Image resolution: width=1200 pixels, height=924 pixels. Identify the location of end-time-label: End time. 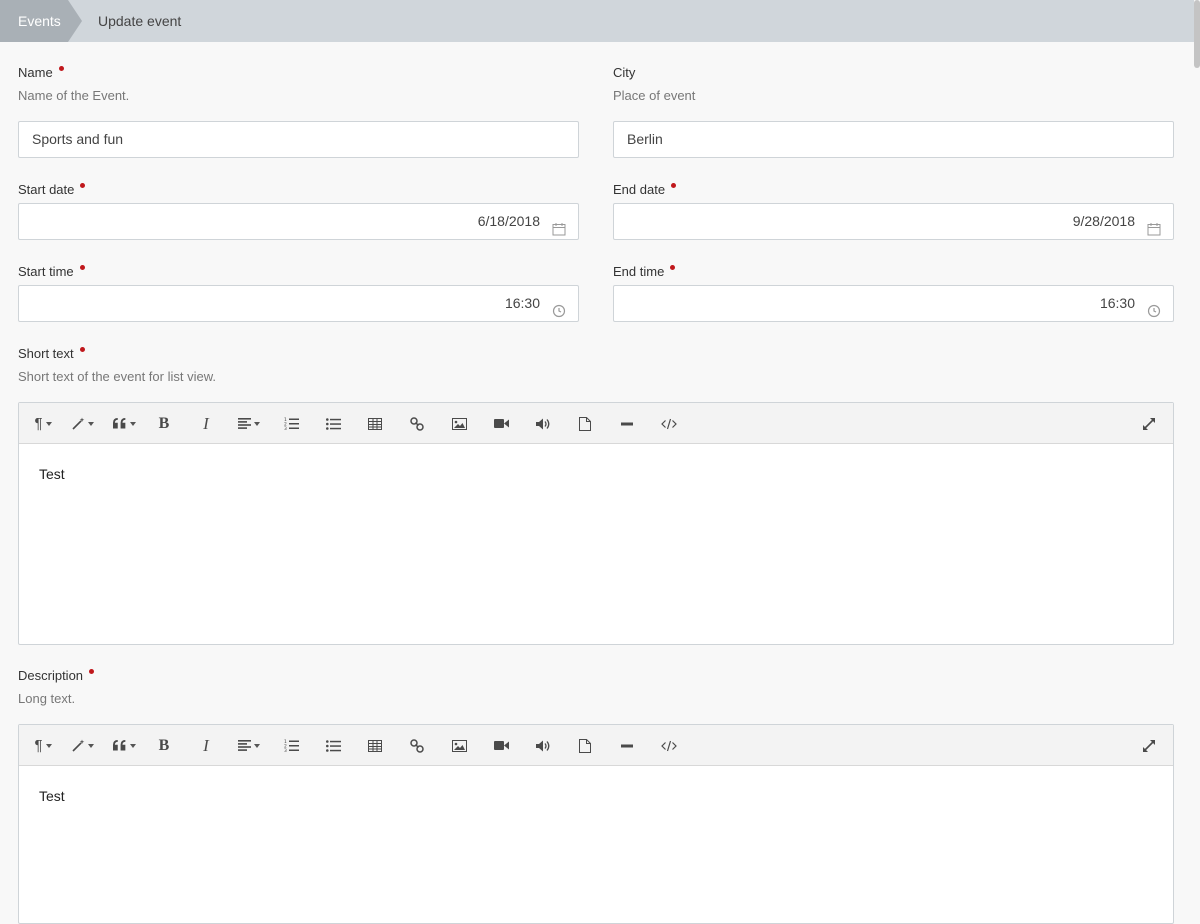
(644, 271).